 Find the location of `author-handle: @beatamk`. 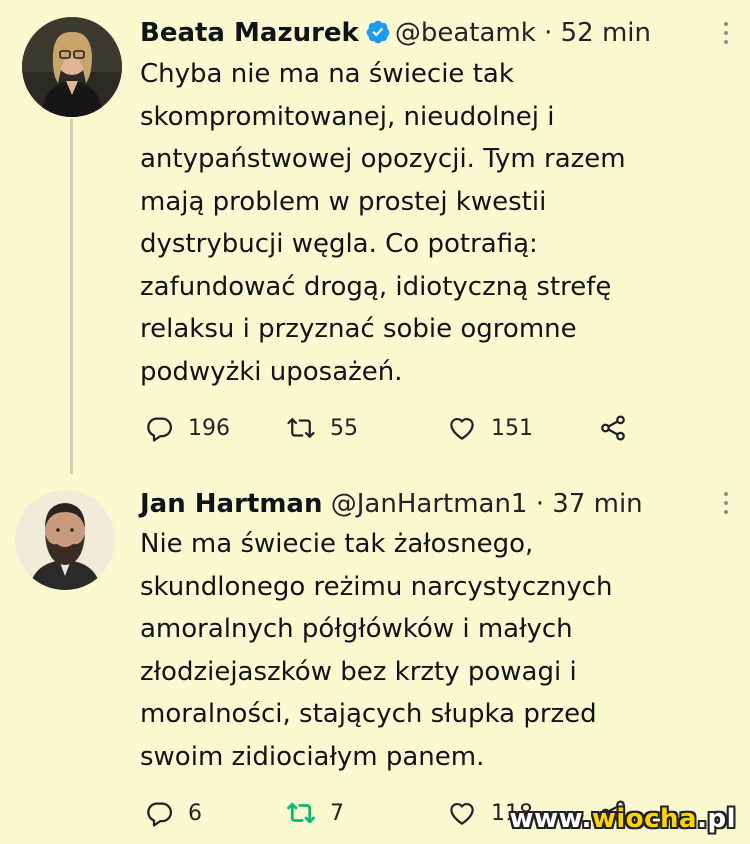

author-handle: @beatamk is located at coordinates (465, 33).